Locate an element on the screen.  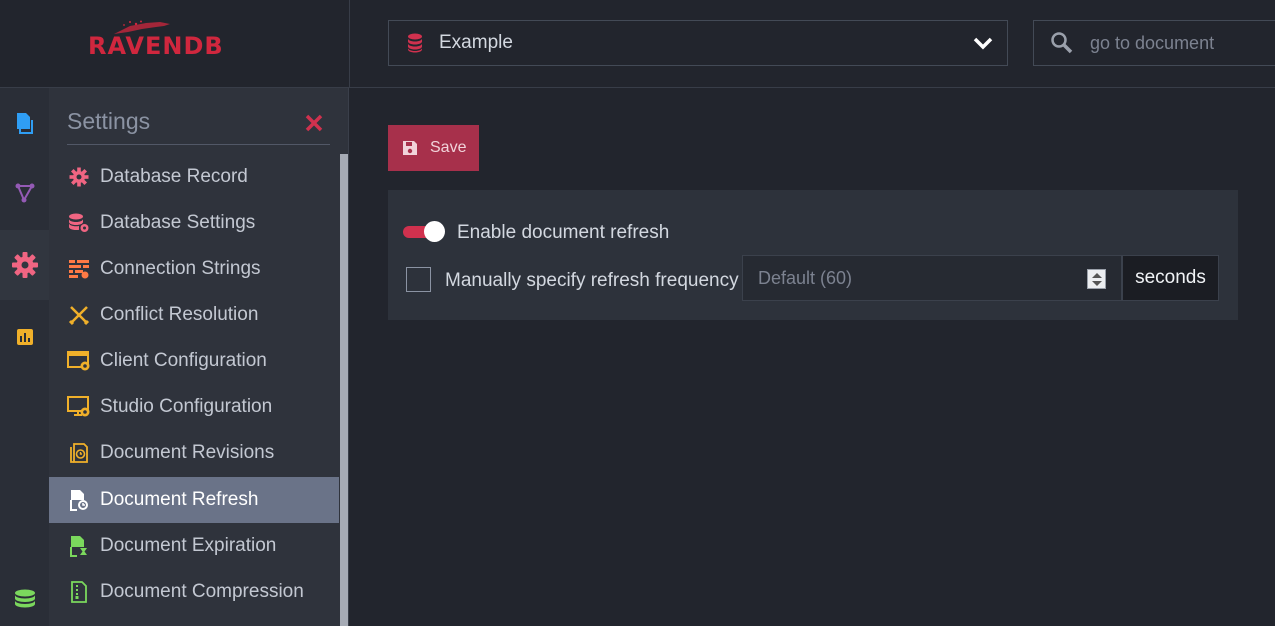
chevron-down-icon is located at coordinates (983, 43).